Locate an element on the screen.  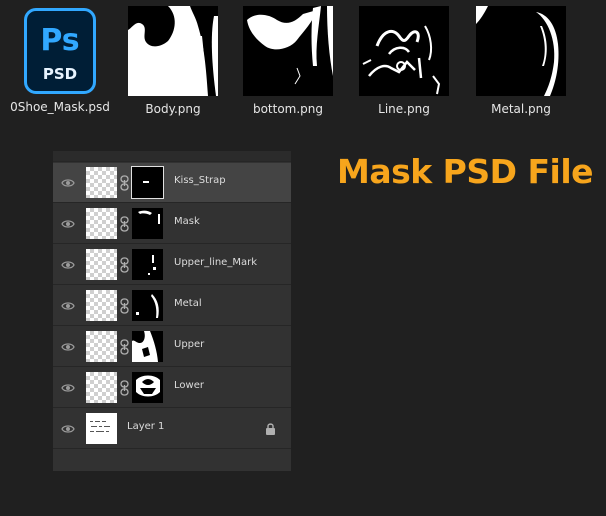
file-name: bottom.png is located at coordinates (288, 109).